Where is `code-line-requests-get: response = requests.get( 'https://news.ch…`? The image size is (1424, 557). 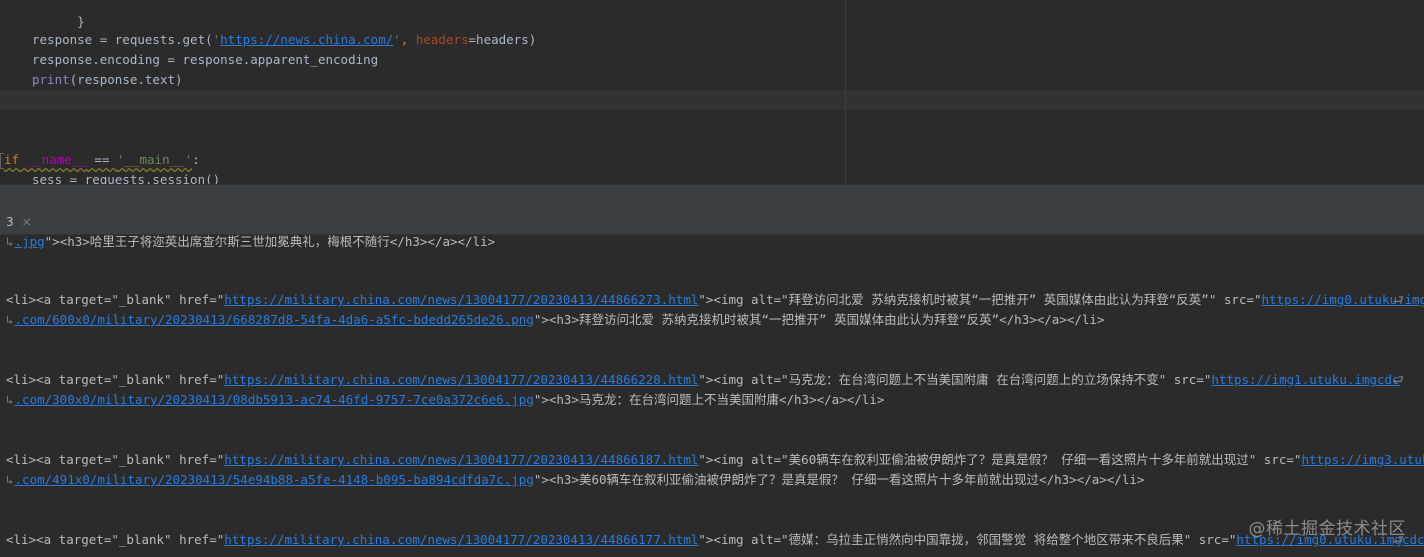 code-line-requests-get: response = requests.get( 'https://news.ch… is located at coordinates (284, 40).